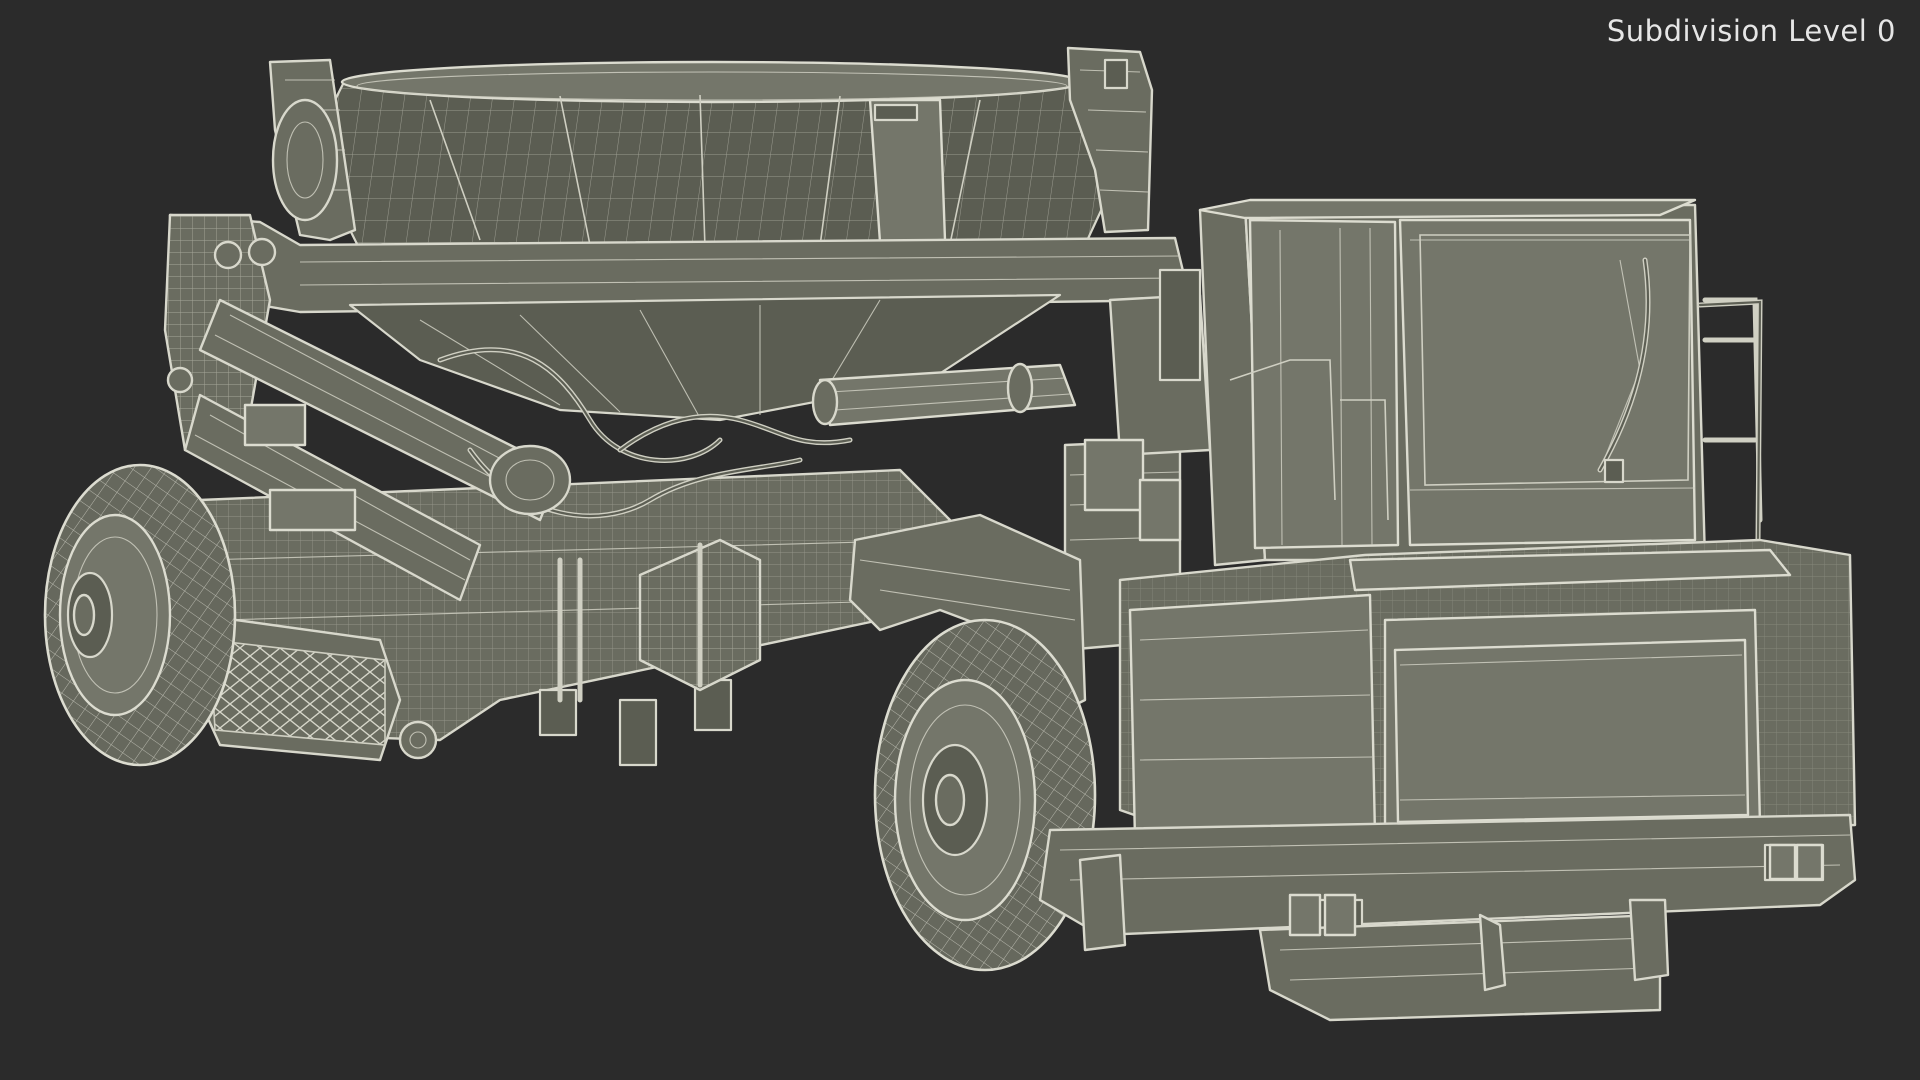 The image size is (1920, 1080). What do you see at coordinates (1487, 692) in the screenshot?
I see `front-body` at bounding box center [1487, 692].